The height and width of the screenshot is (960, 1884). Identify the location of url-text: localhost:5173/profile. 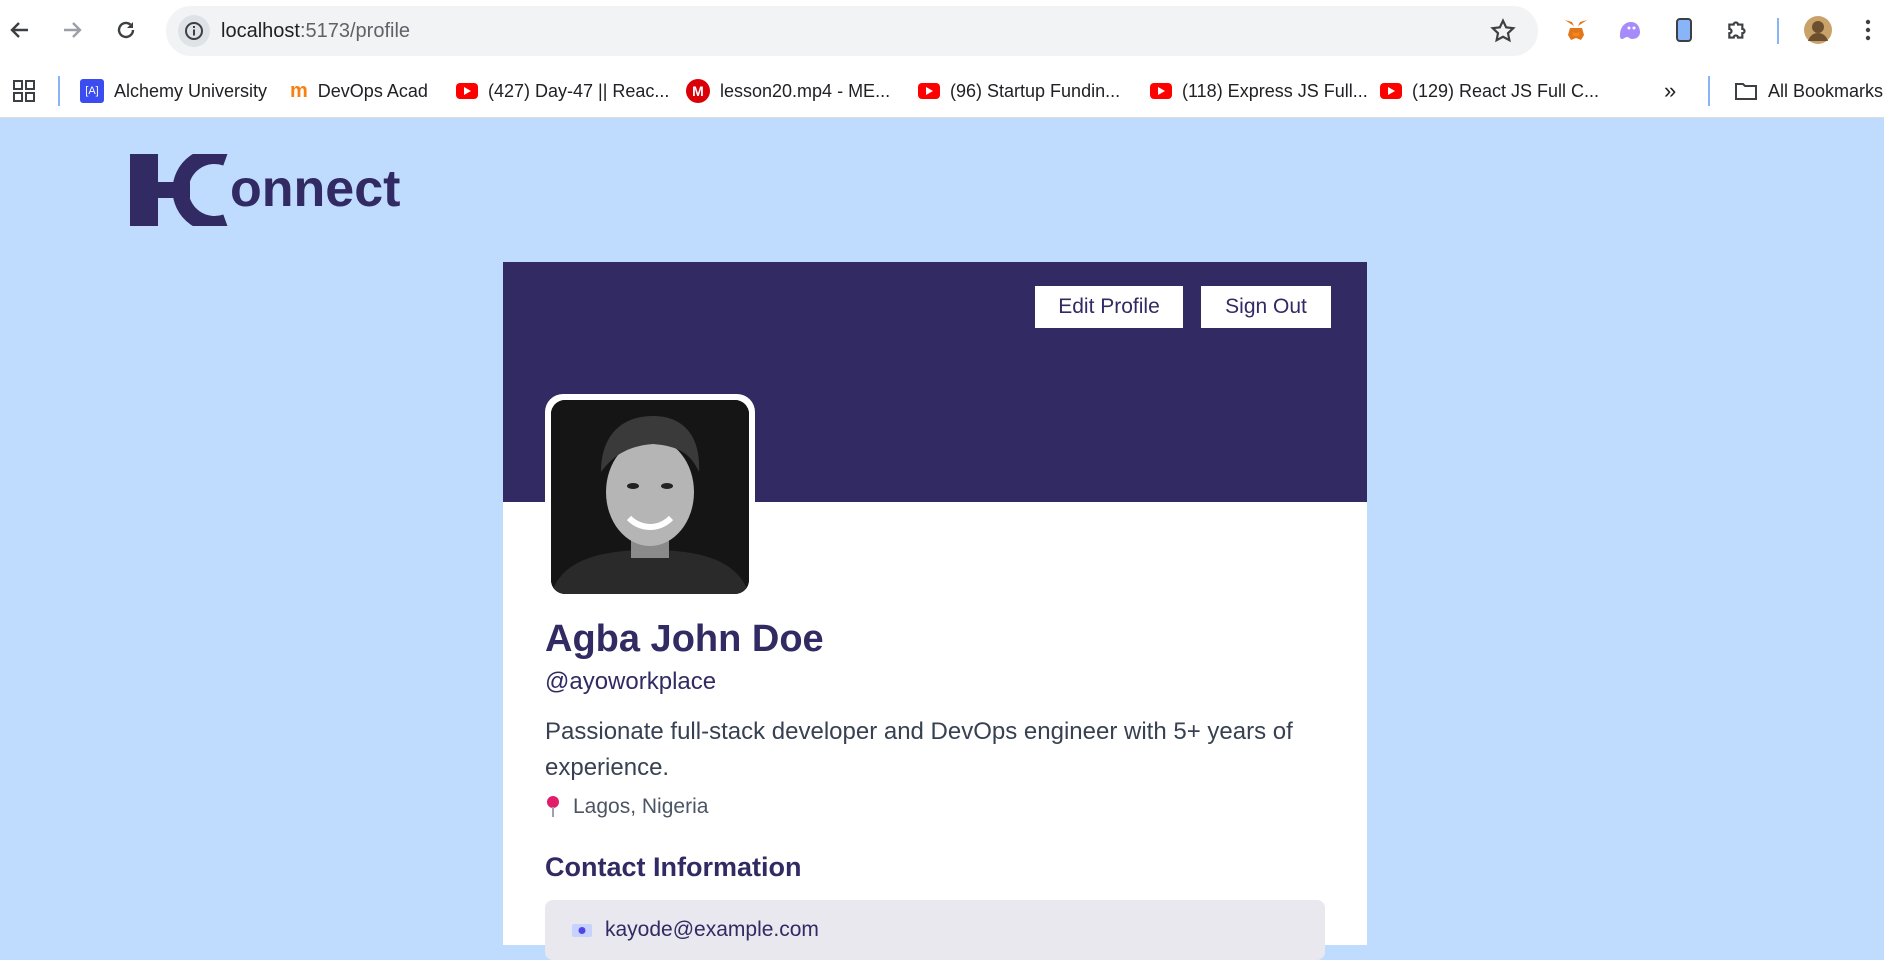
(315, 31).